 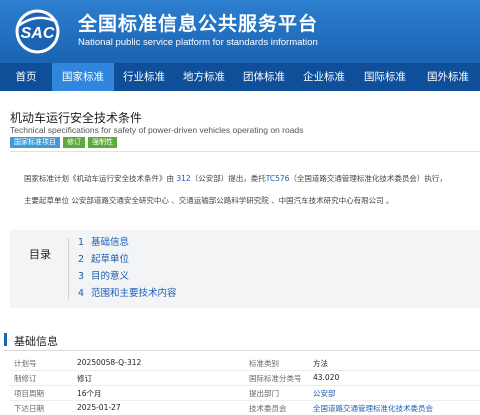 I want to click on nav-item-home: 首页, so click(x=26, y=77).